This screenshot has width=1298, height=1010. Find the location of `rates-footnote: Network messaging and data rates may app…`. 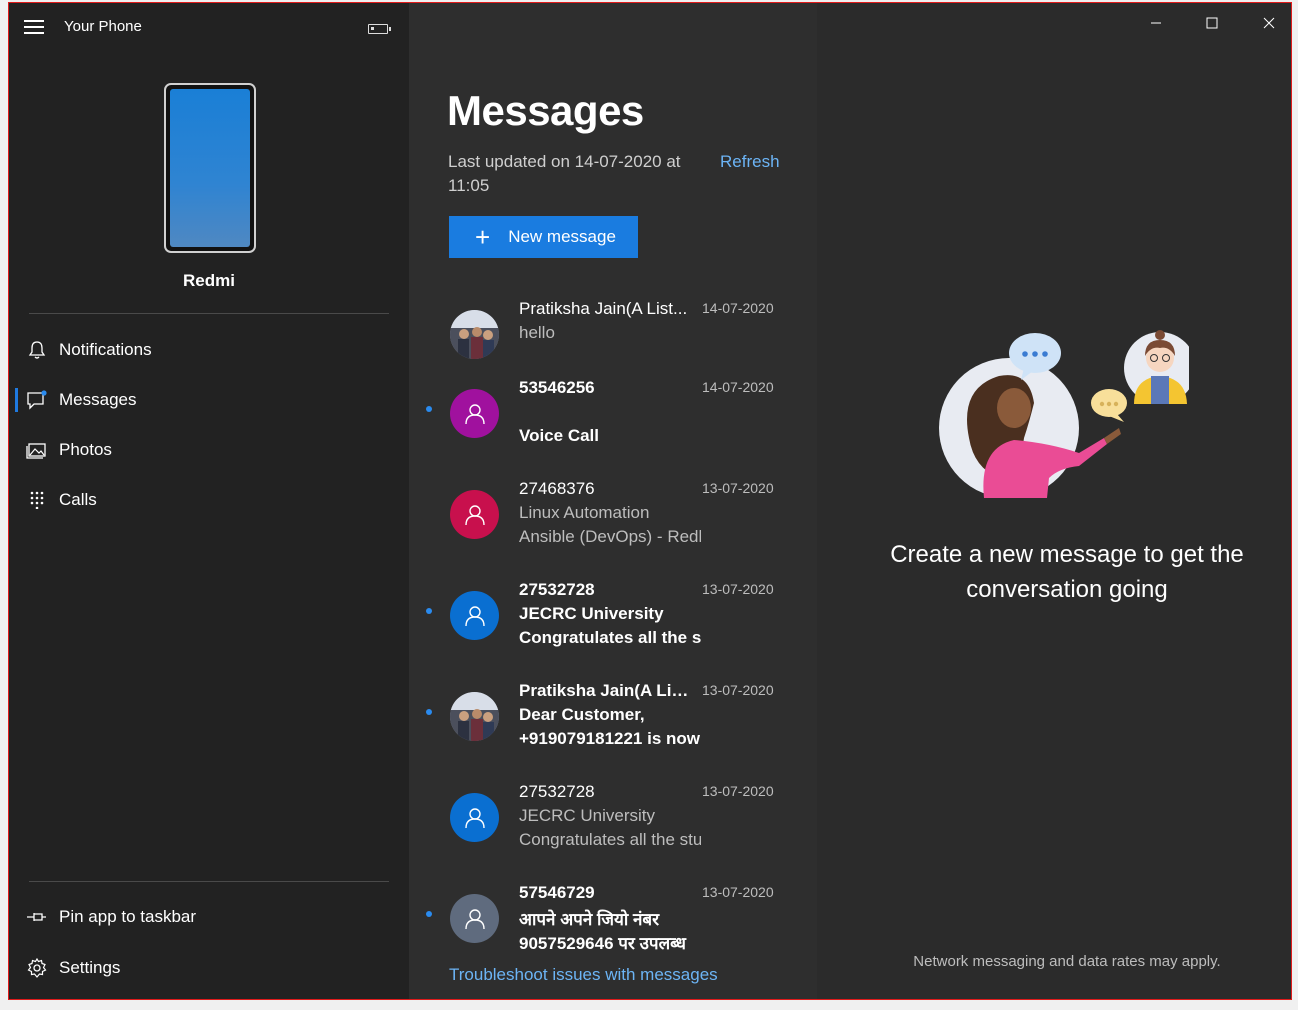

rates-footnote: Network messaging and data rates may app… is located at coordinates (1067, 961).